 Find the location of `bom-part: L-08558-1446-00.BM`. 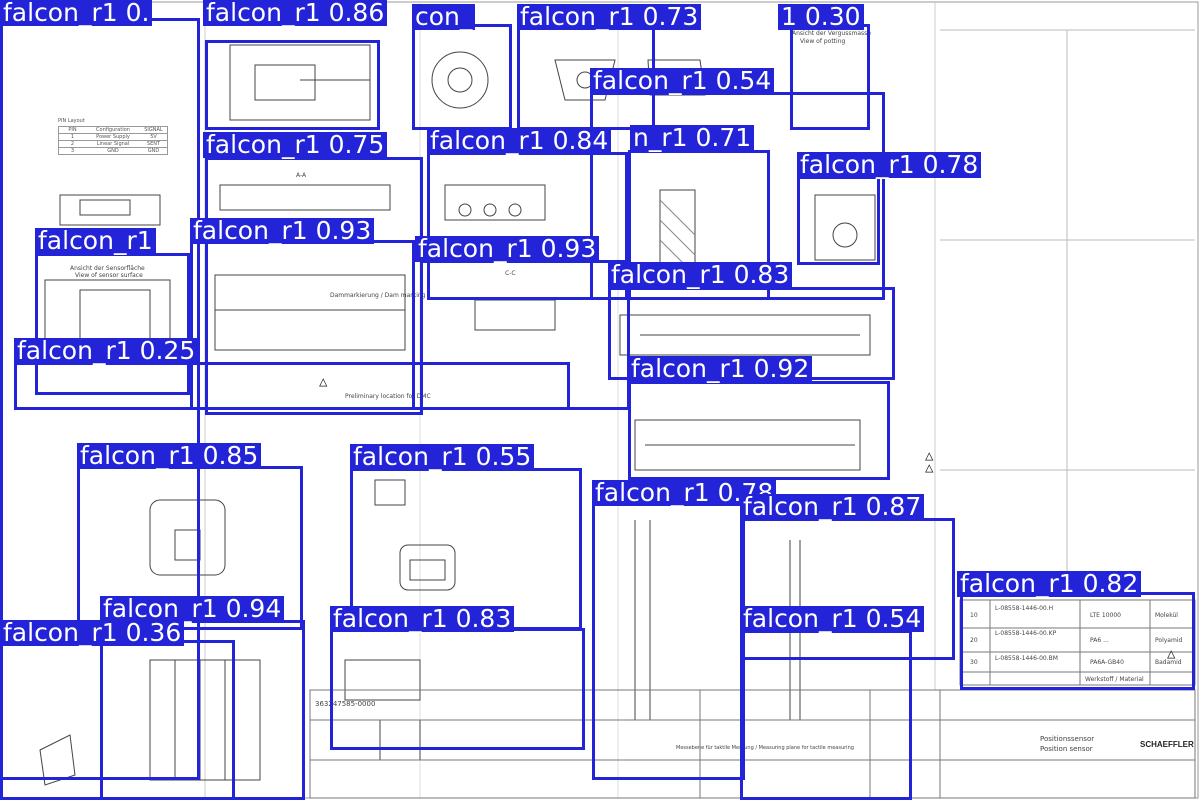

bom-part: L-08558-1446-00.BM is located at coordinates (1026, 658).